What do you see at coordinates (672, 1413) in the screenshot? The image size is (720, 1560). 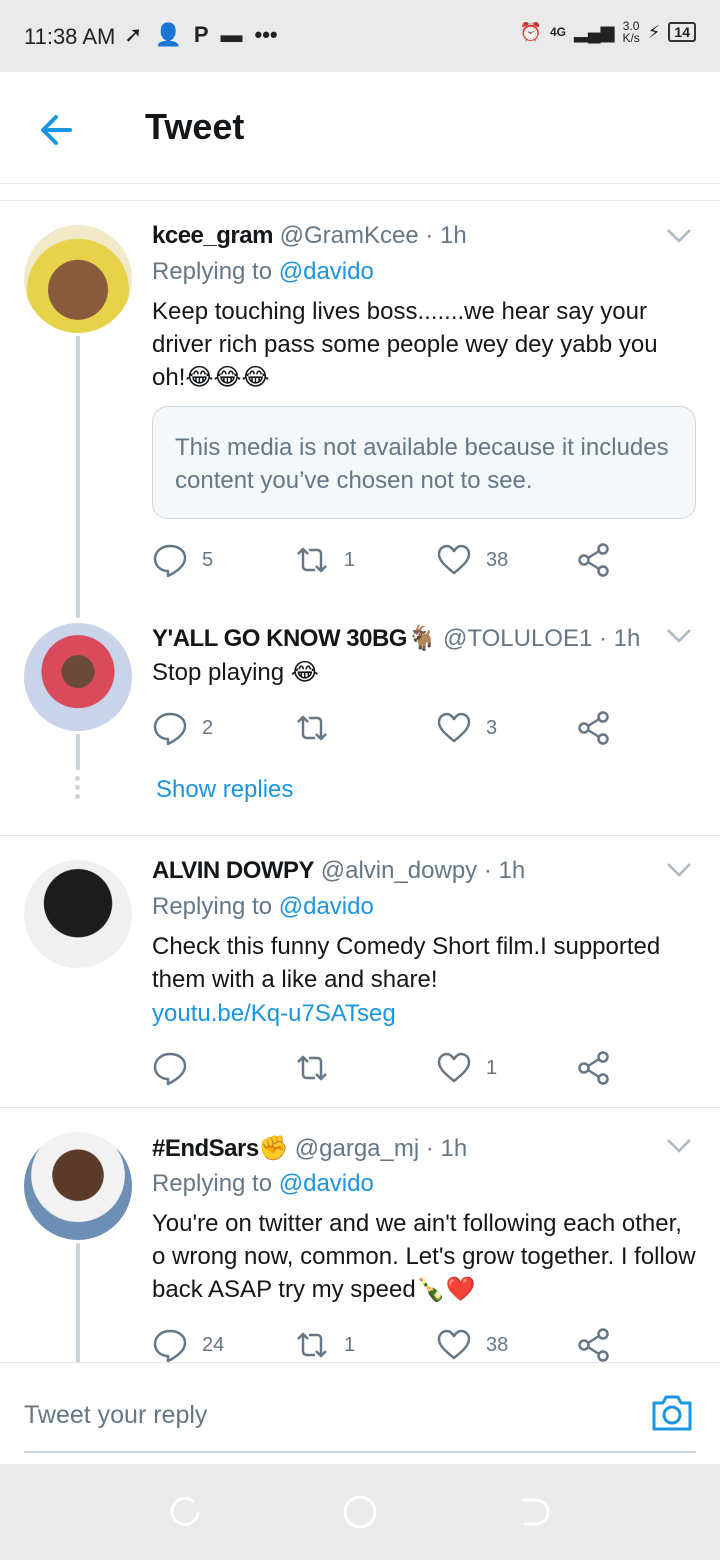 I see `camera-icon` at bounding box center [672, 1413].